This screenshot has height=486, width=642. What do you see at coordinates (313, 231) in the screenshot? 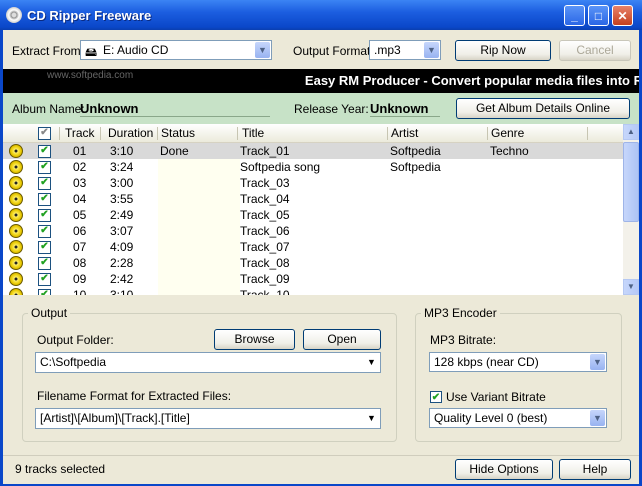
I see `table-row: ✔ 06 3:07 Track_06` at bounding box center [313, 231].